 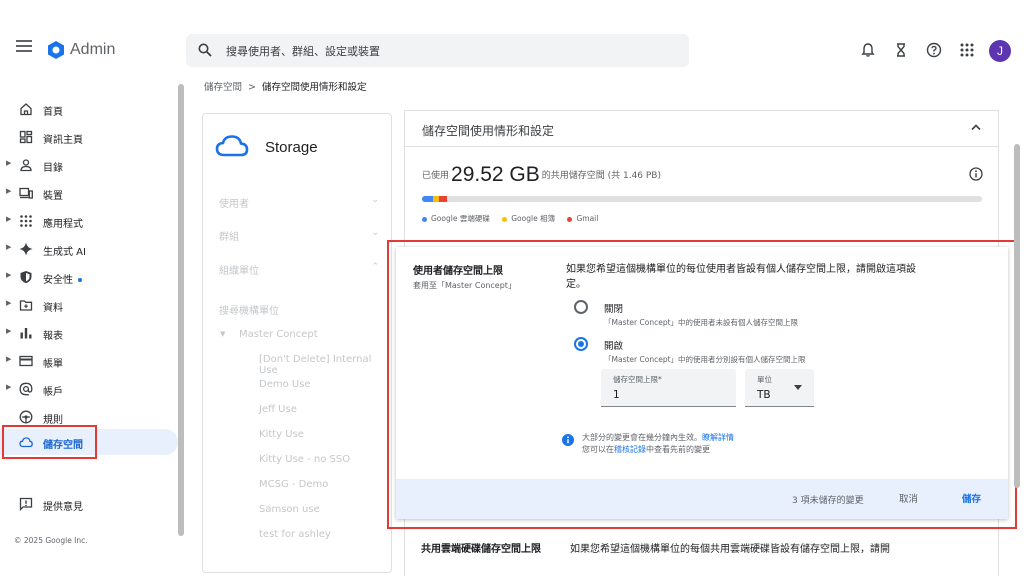 What do you see at coordinates (26, 165) in the screenshot?
I see `person-icon` at bounding box center [26, 165].